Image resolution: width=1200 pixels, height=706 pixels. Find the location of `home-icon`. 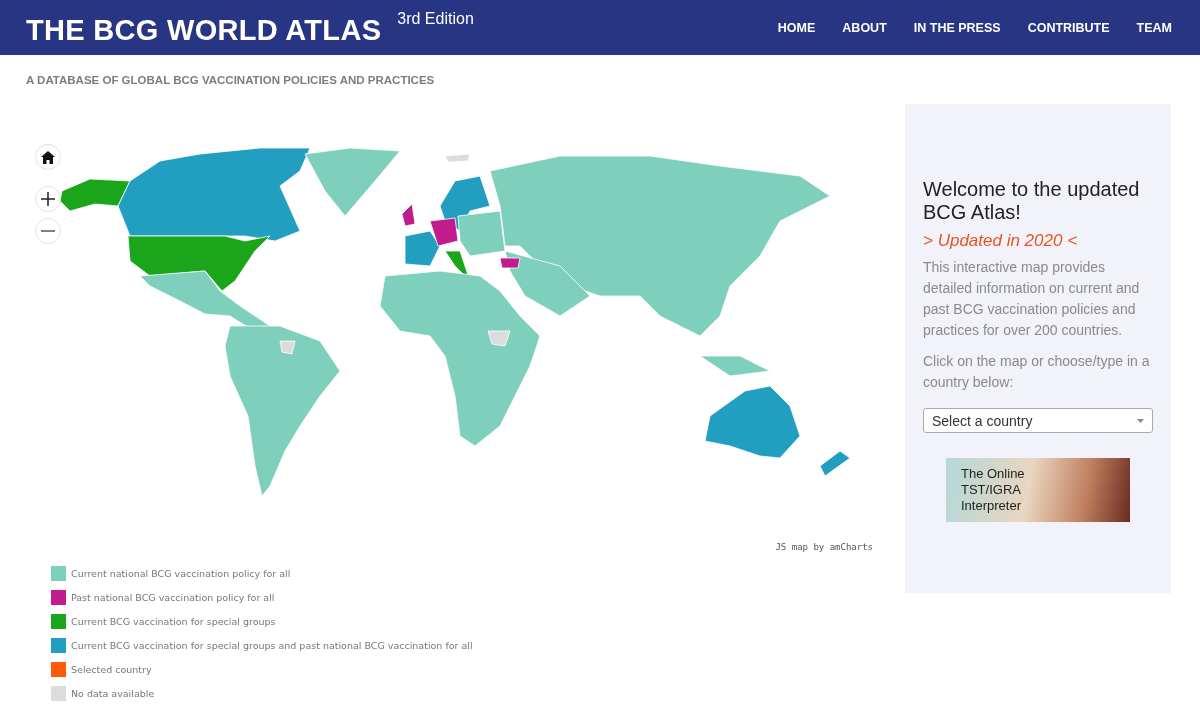

home-icon is located at coordinates (48, 157).